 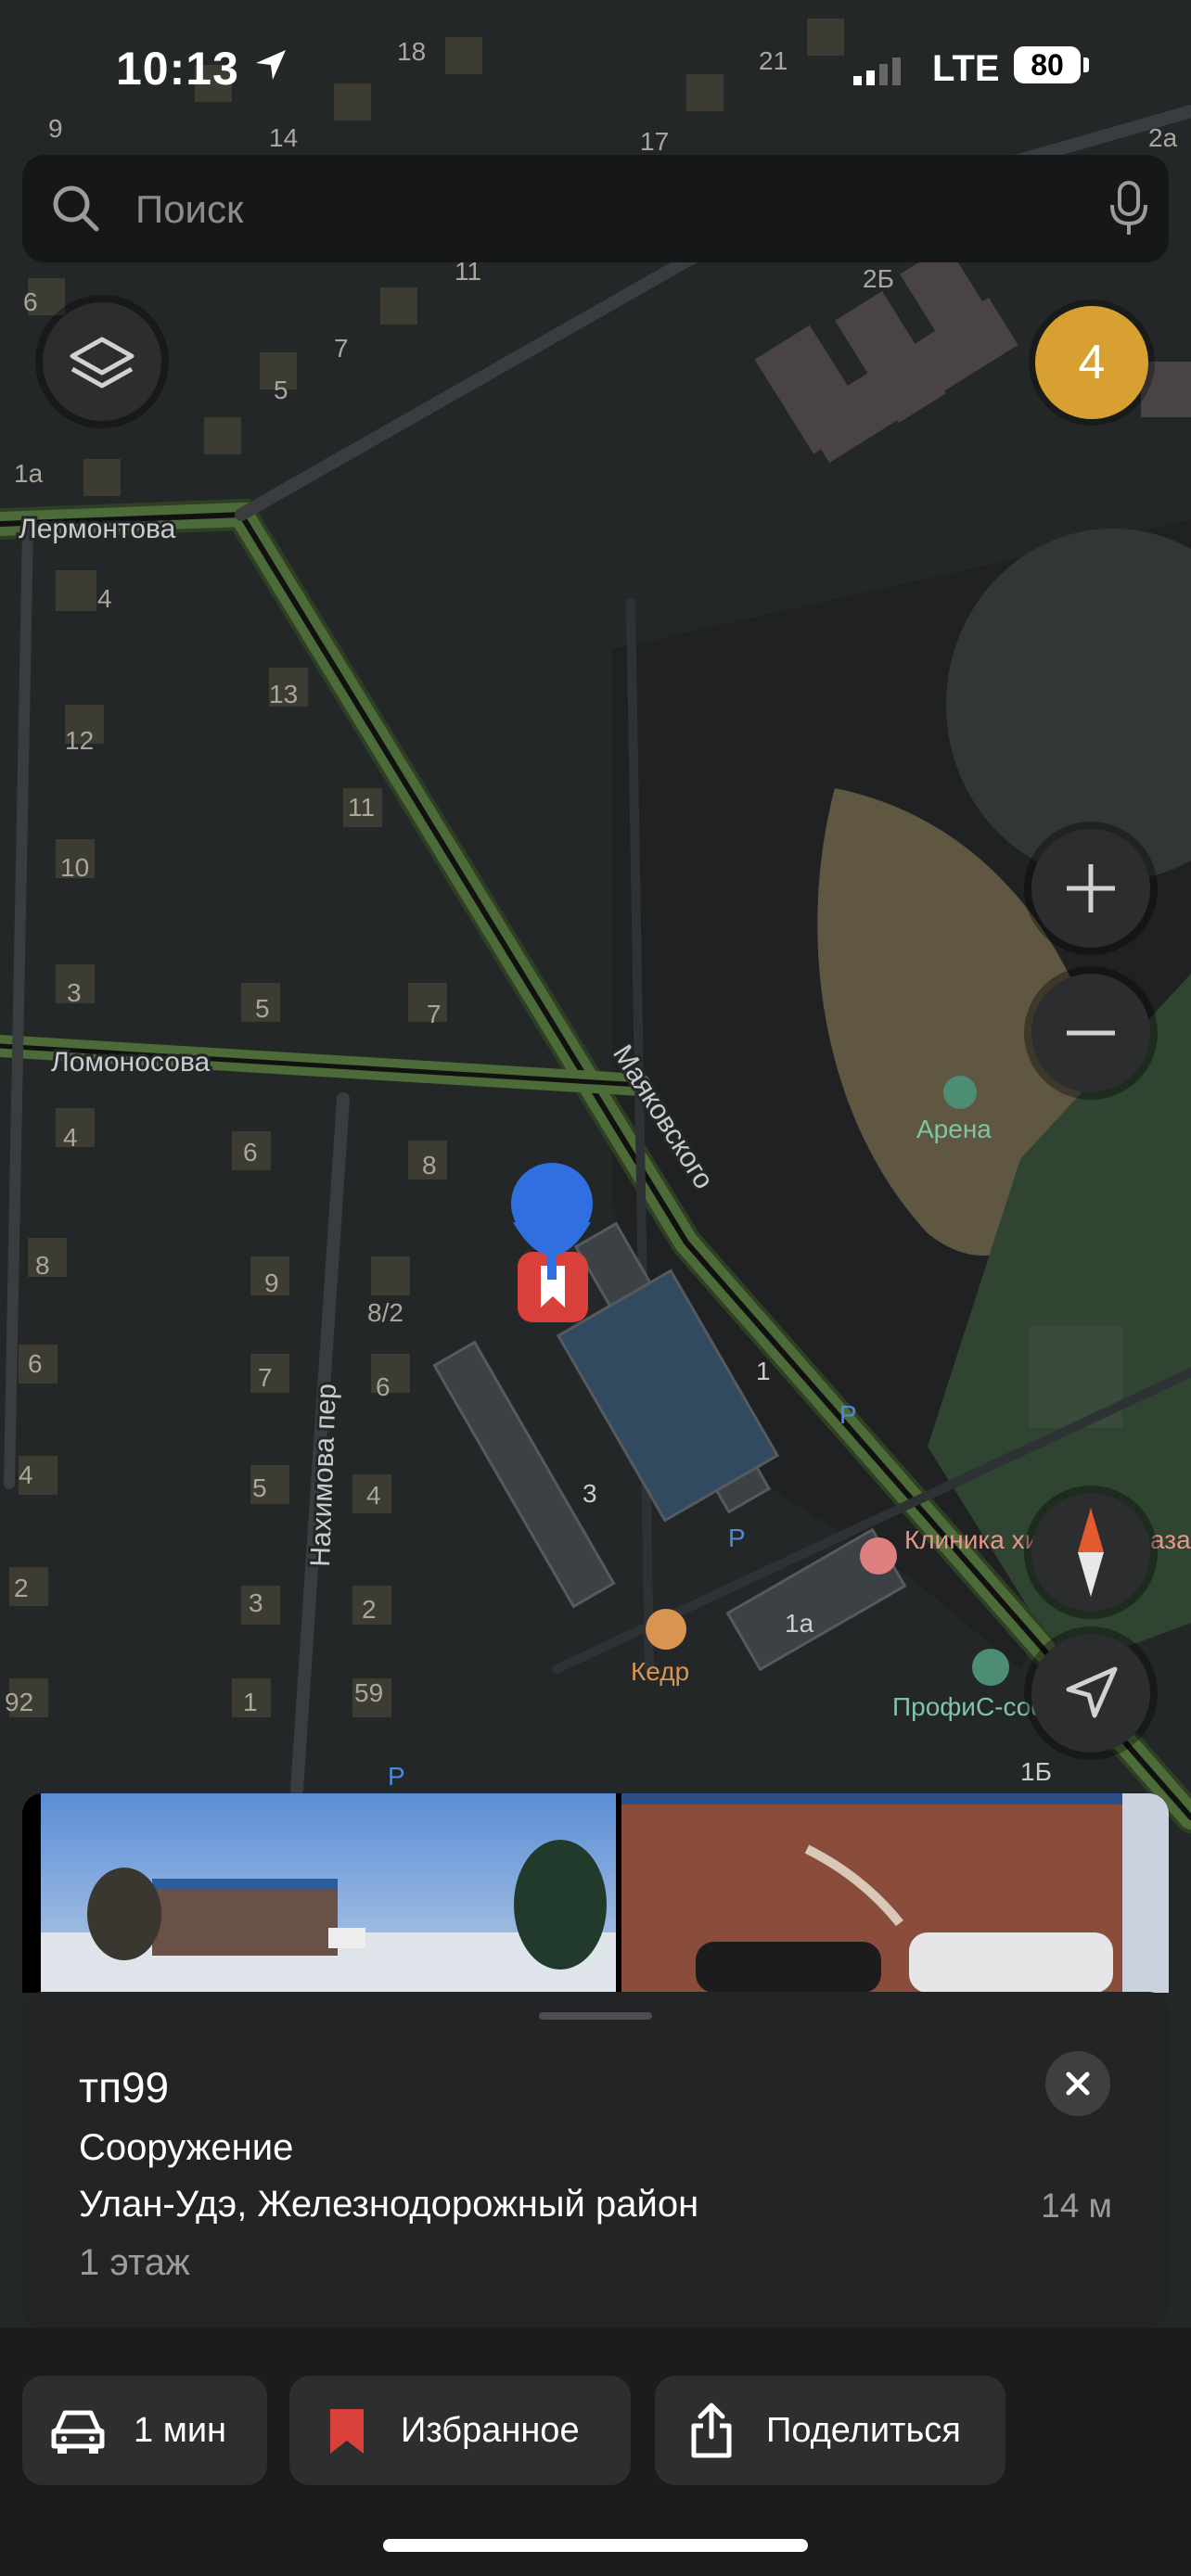 I want to click on house-number: 2Б, so click(x=879, y=278).